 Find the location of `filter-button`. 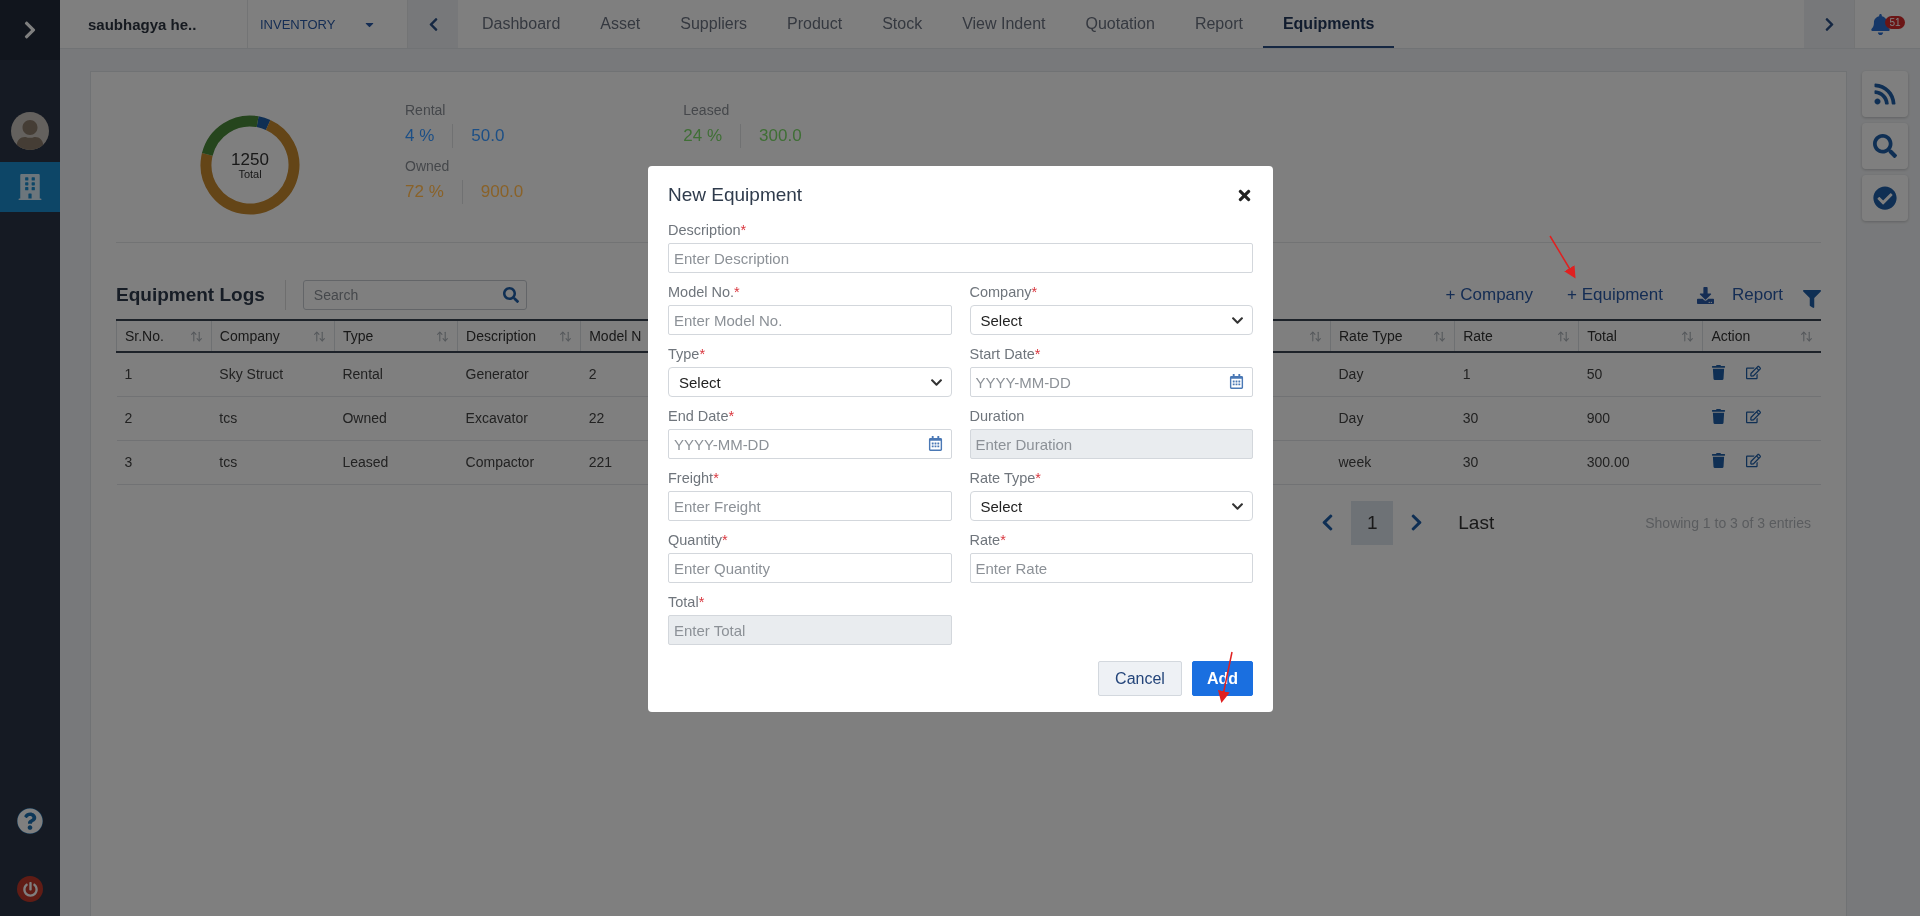

filter-button is located at coordinates (1812, 299).